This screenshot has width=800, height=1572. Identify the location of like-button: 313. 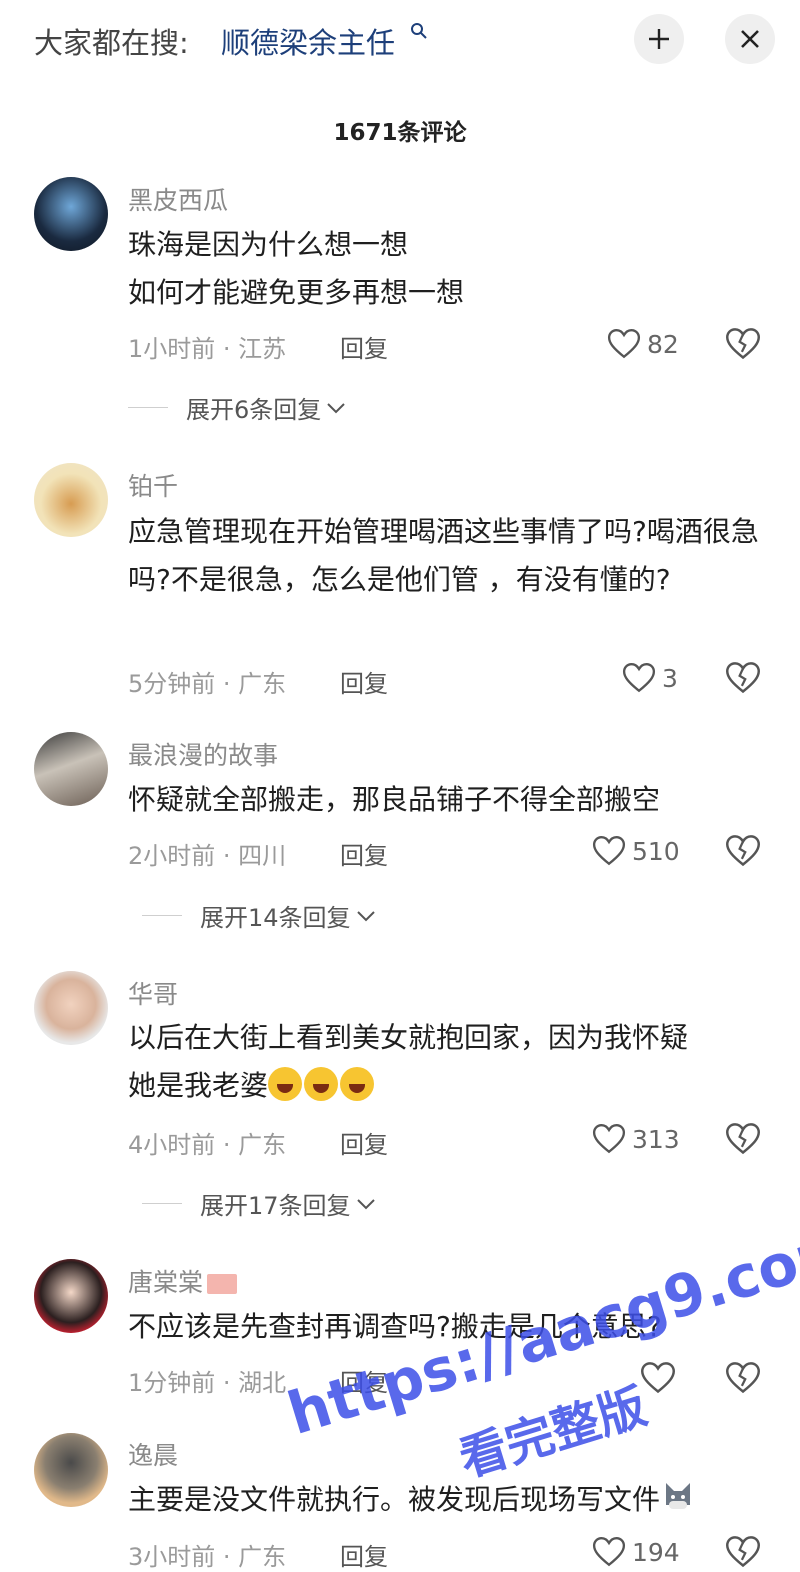
(636, 1139).